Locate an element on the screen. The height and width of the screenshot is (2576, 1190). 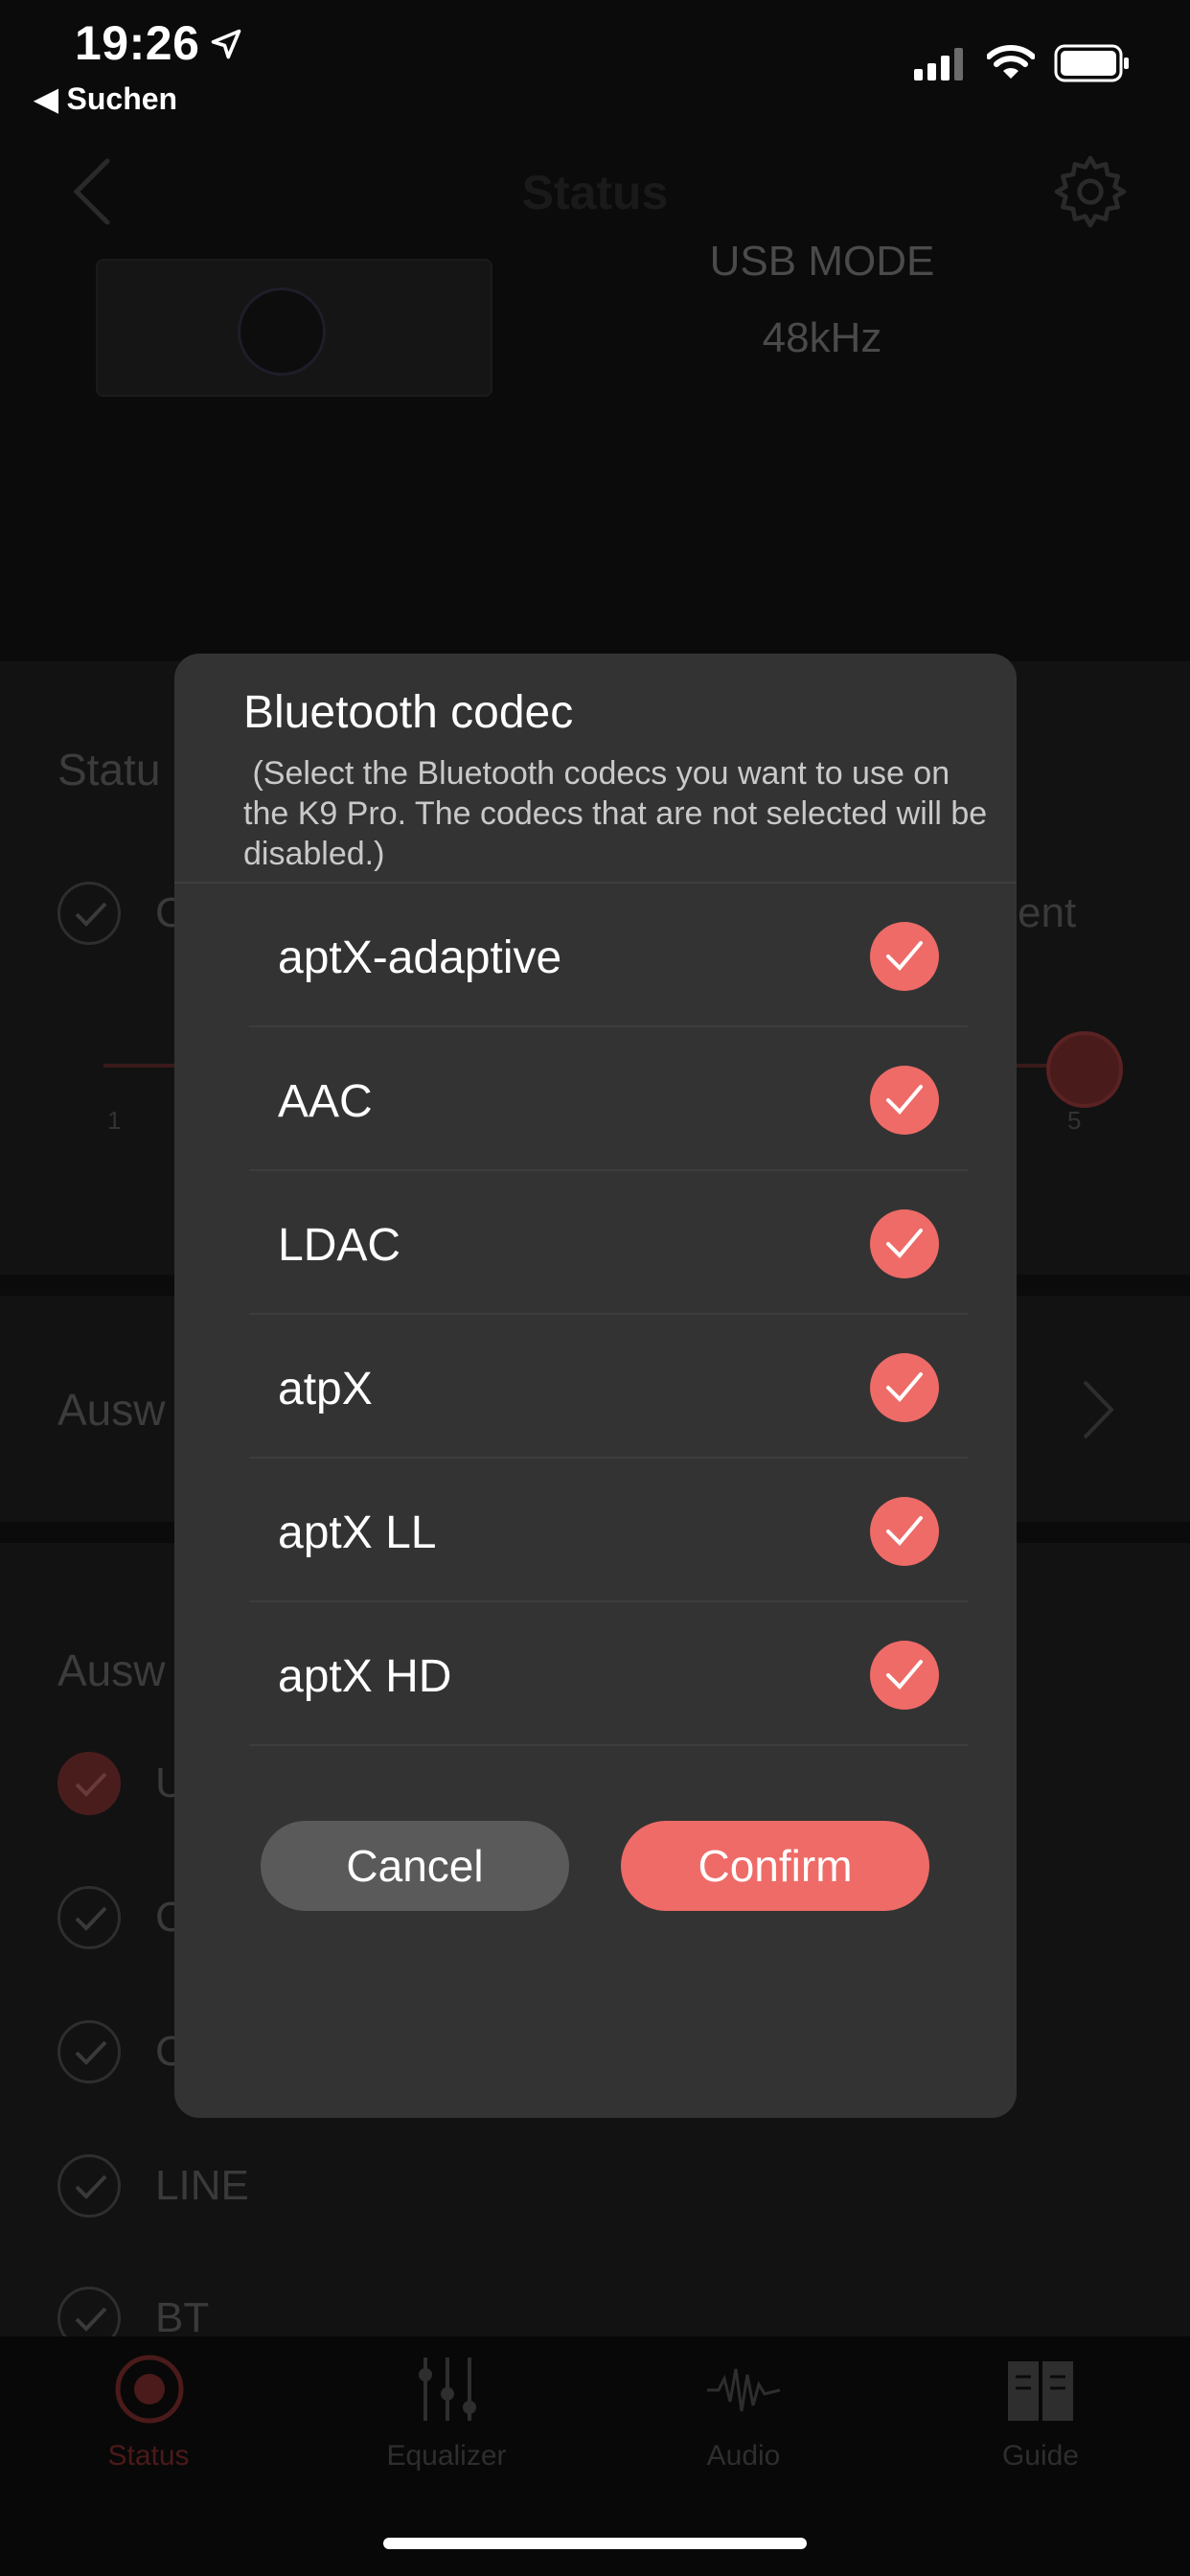
tab-label-guide: Guide is located at coordinates (1040, 2456).